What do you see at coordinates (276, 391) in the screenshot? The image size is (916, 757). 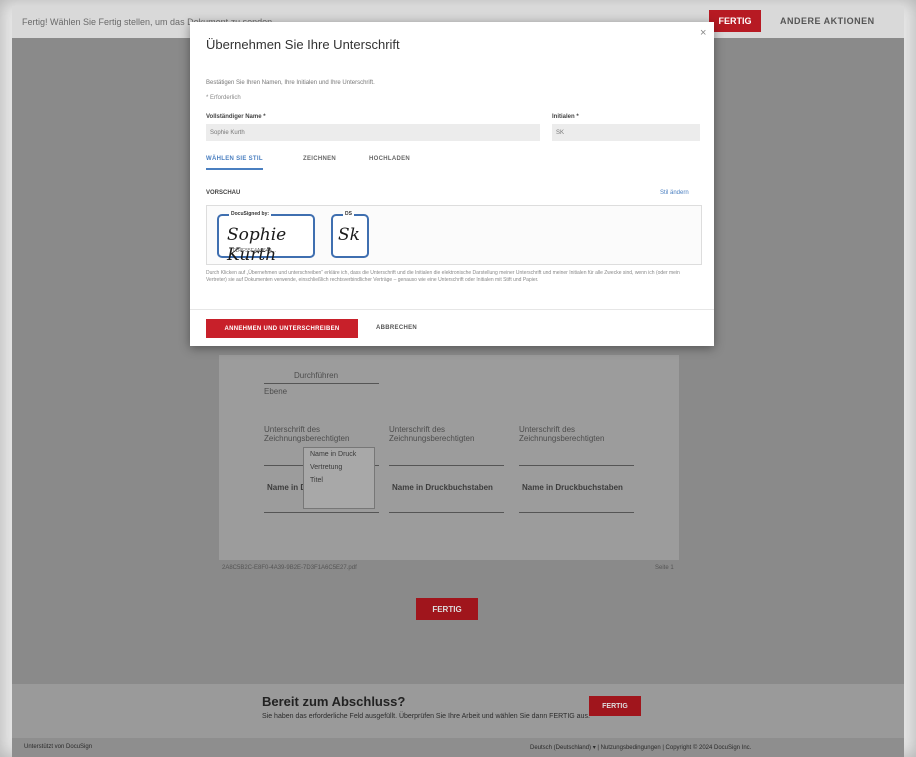 I see `place-label: Ebene` at bounding box center [276, 391].